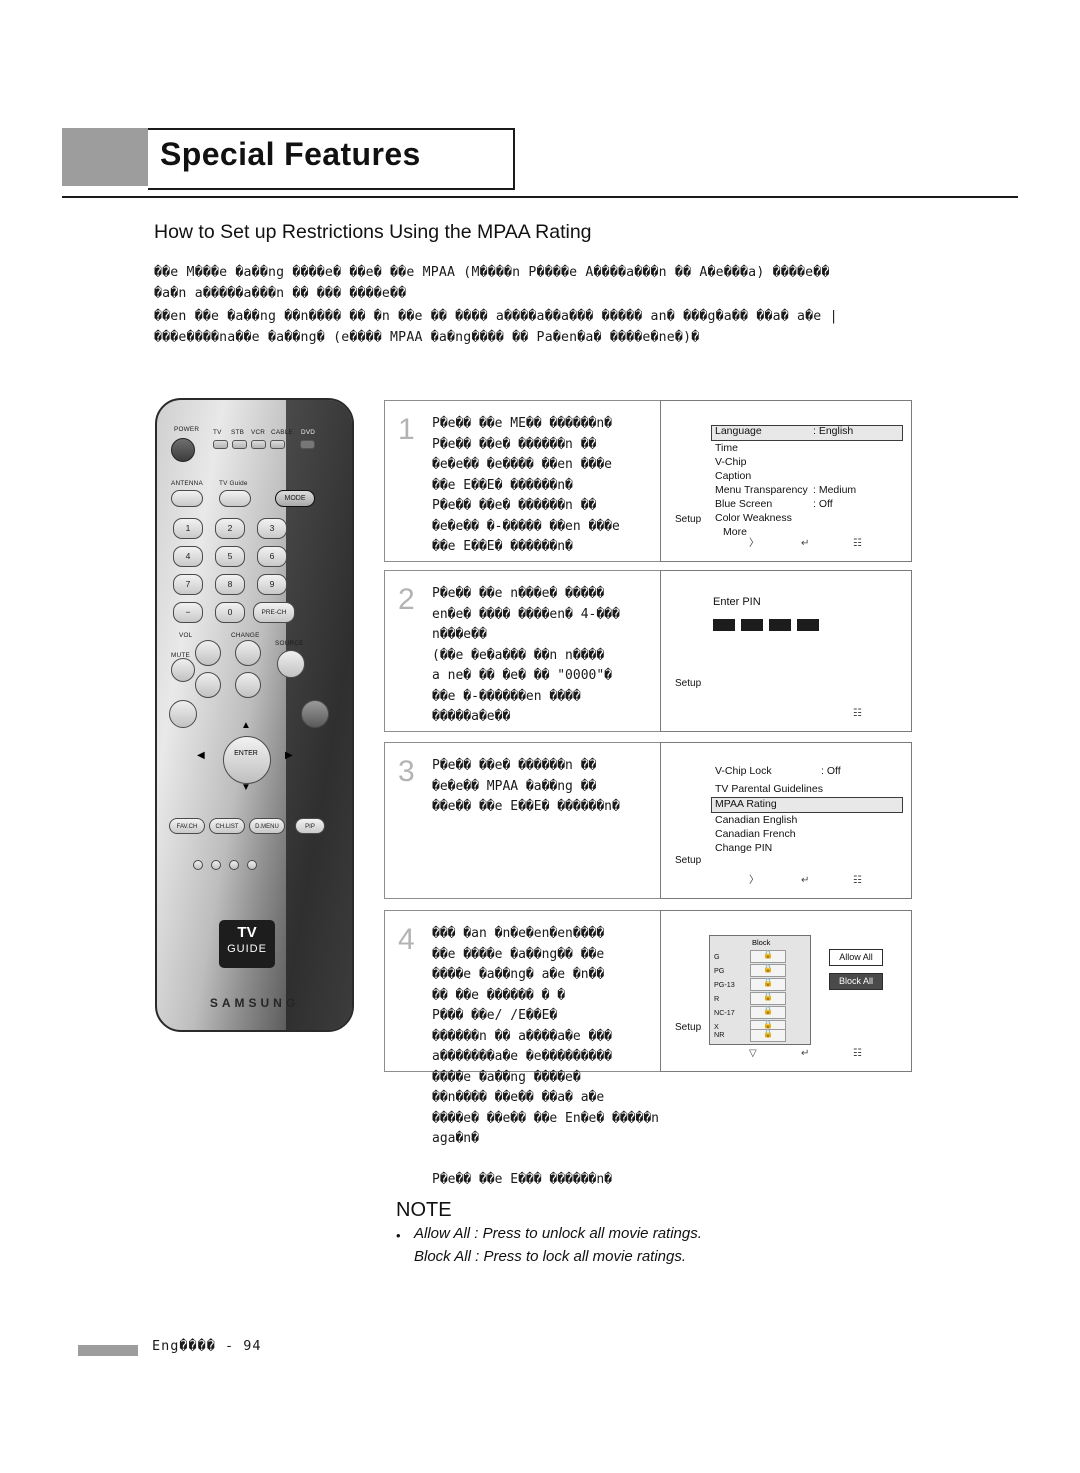 This screenshot has width=1080, height=1473. Describe the element at coordinates (291, 664) in the screenshot. I see `source-button` at that location.